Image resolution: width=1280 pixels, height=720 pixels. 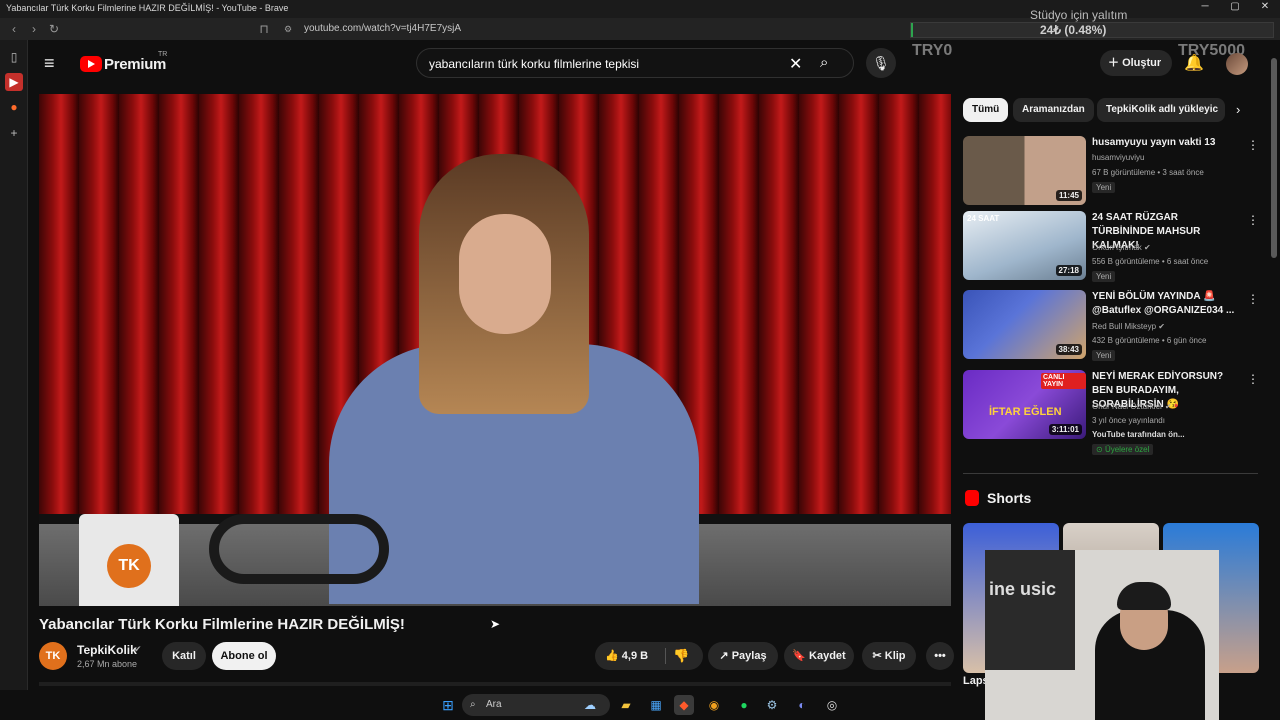 What do you see at coordinates (1009, 498) in the screenshot?
I see `shorts-heading: Shorts` at bounding box center [1009, 498].